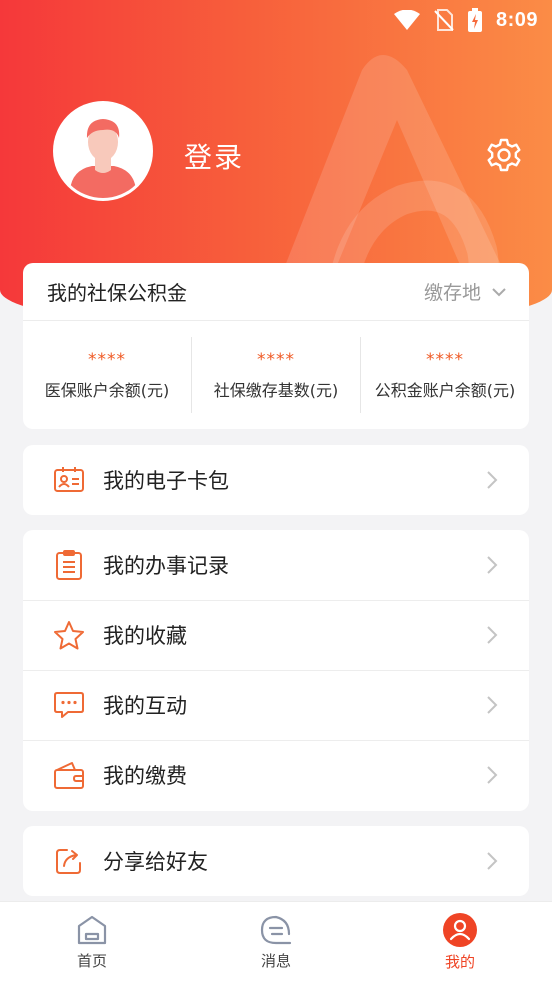 This screenshot has width=552, height=983. I want to click on fund-card-header: 我的社保公积金 缴存地, so click(276, 292).